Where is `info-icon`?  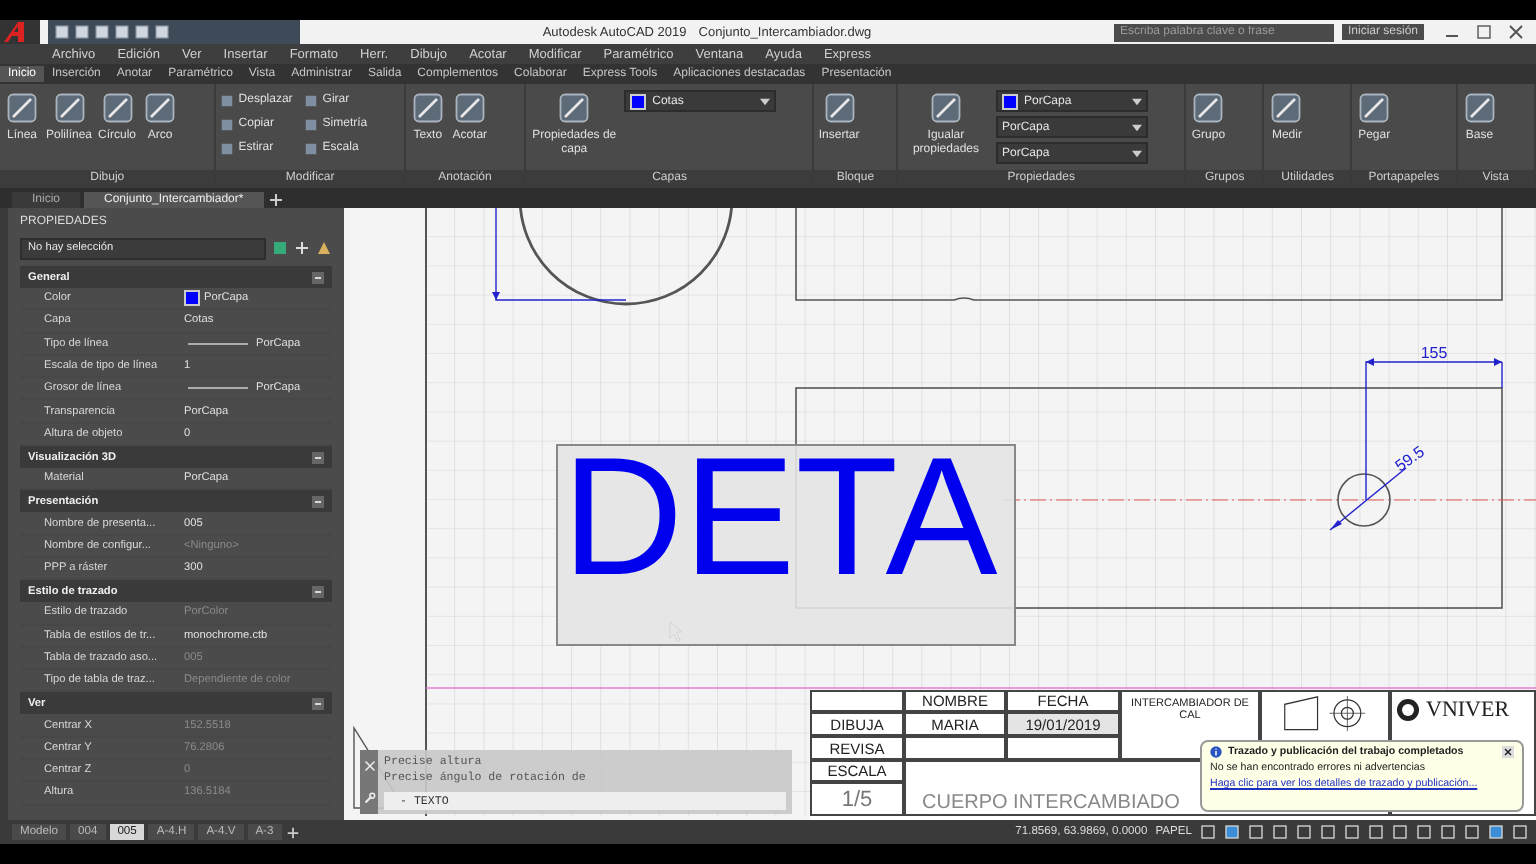
info-icon is located at coordinates (1216, 752).